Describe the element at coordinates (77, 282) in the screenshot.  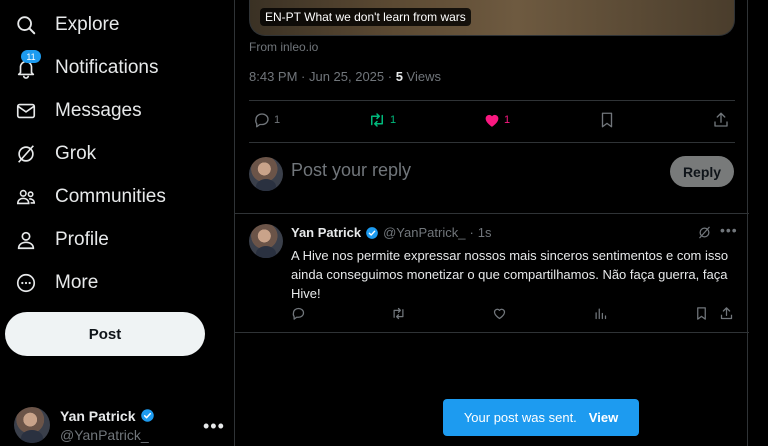
I see `nav-label-more: More` at that location.